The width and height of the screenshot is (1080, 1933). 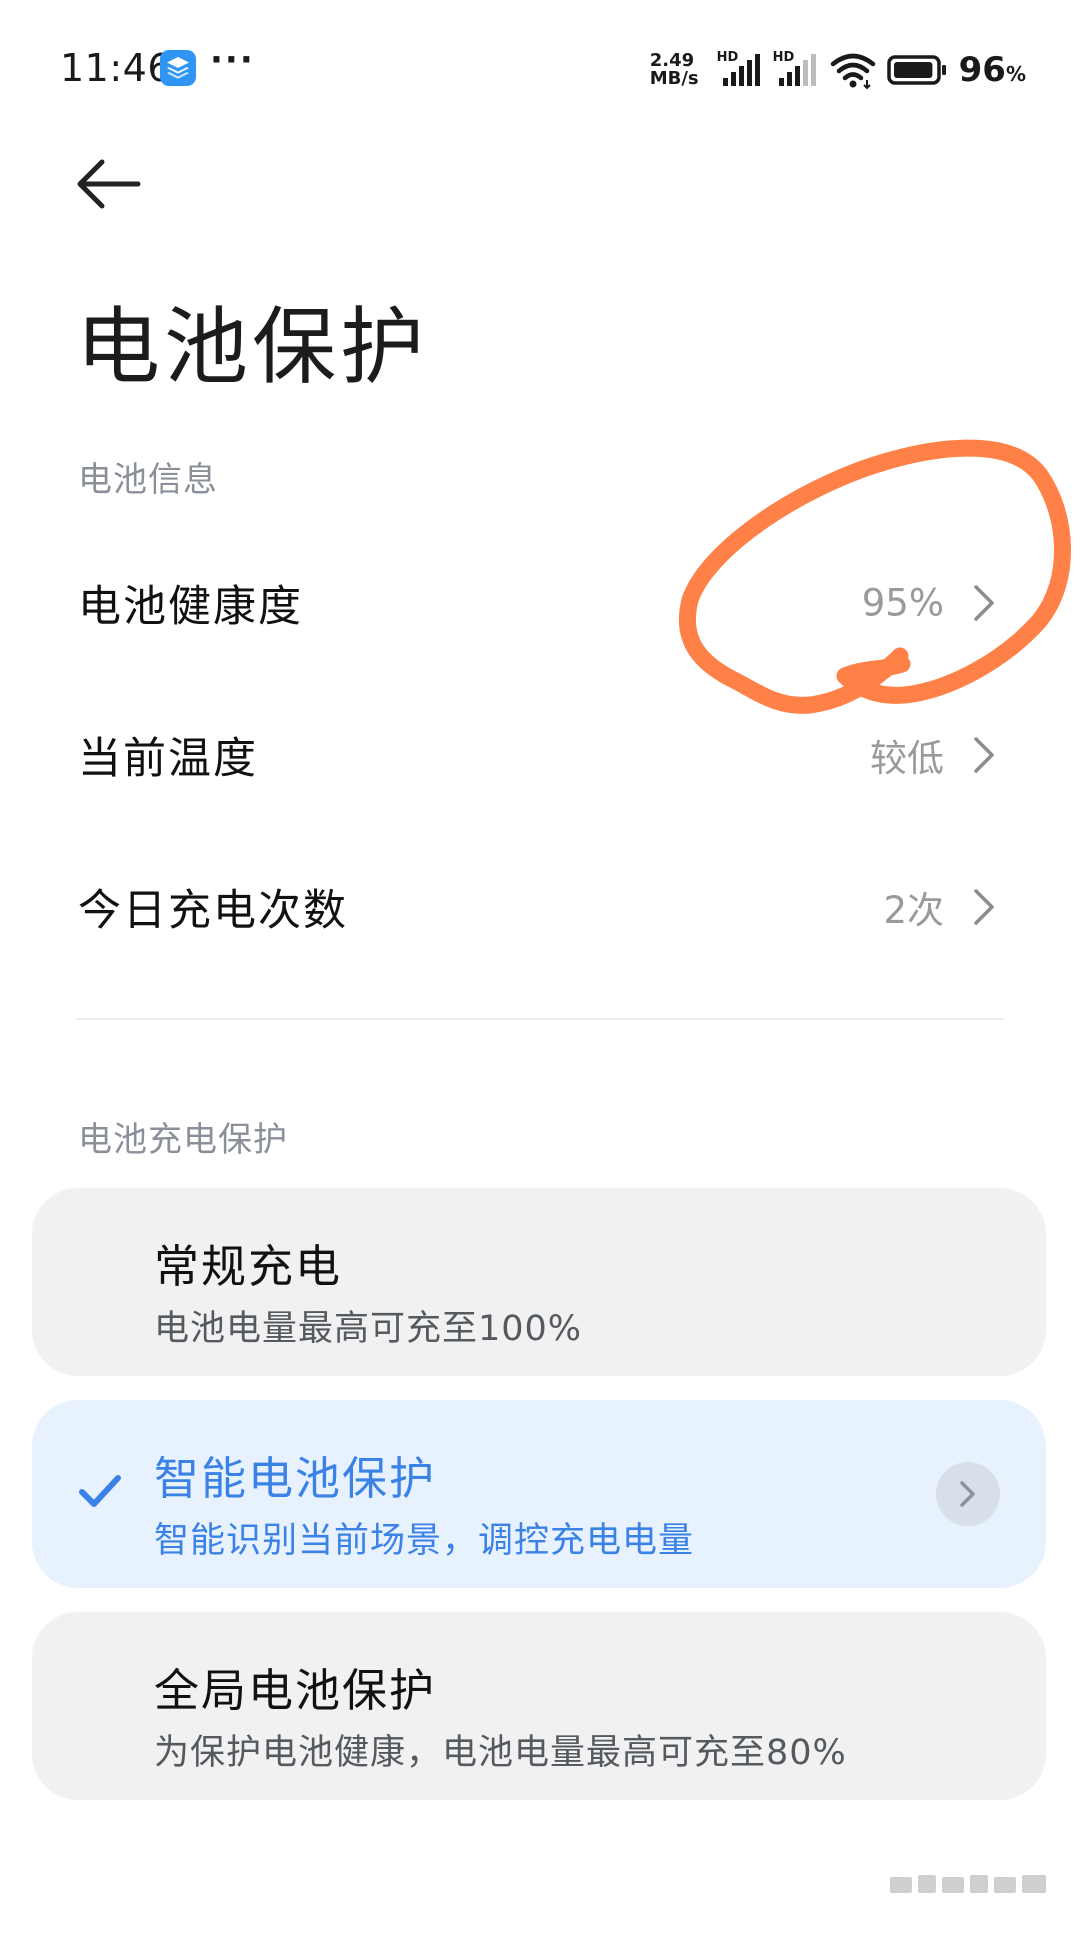 I want to click on back-button, so click(x=109, y=184).